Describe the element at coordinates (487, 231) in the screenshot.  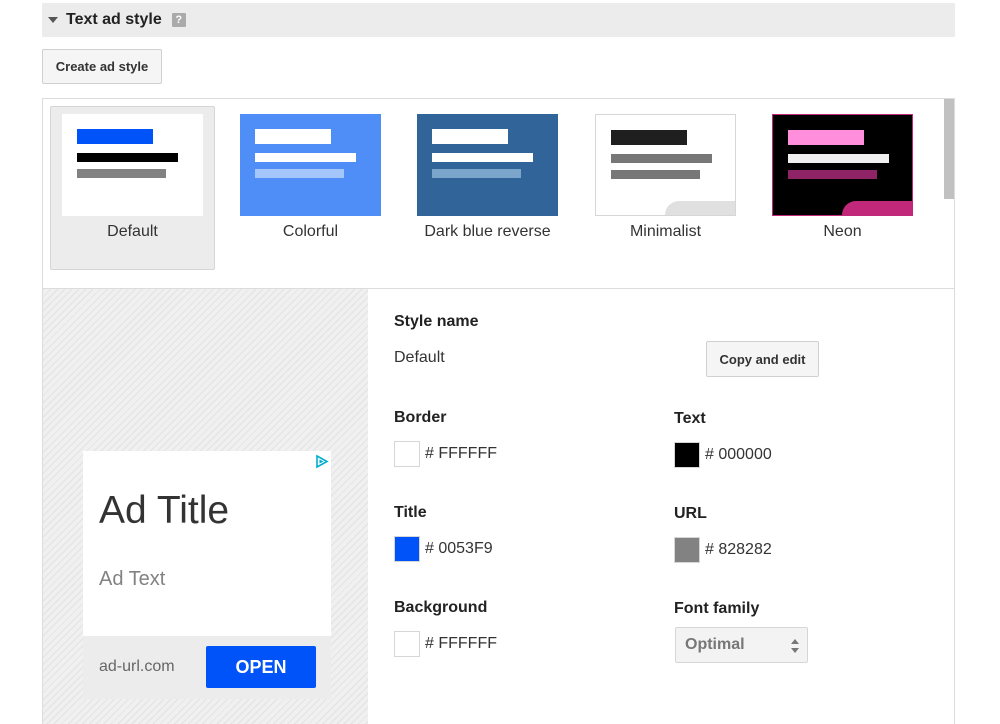
I see `style-label: Dark blue reverse` at that location.